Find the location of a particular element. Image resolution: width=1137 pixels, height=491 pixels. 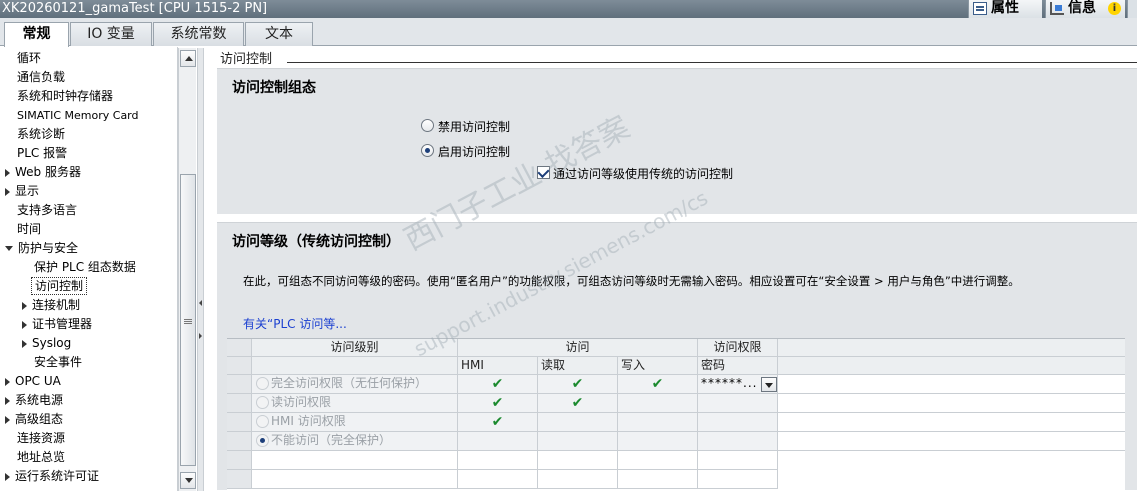

window-title: XK20260121_gamaTest [CPU 1515-2 PN] is located at coordinates (135, 8).